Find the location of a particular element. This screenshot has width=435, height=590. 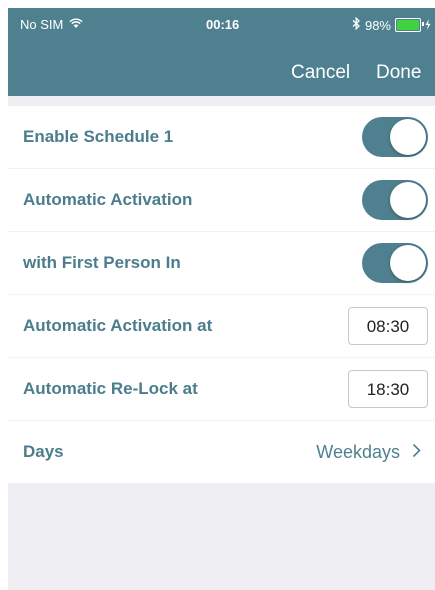

automatic-activation-label: Automatic Activation is located at coordinates (108, 199).